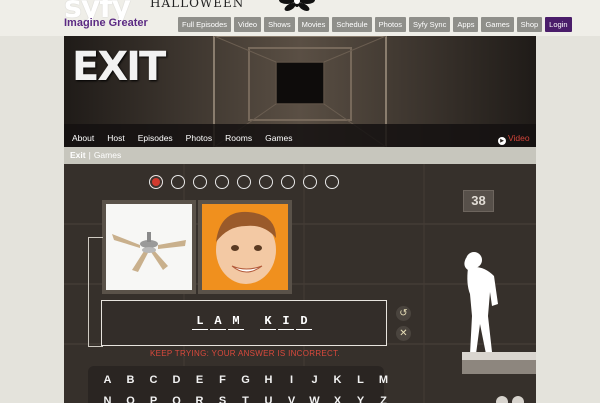 Image resolution: width=600 pixels, height=403 pixels. What do you see at coordinates (205, 24) in the screenshot?
I see `nav-full-episodes: Full Episodes` at bounding box center [205, 24].